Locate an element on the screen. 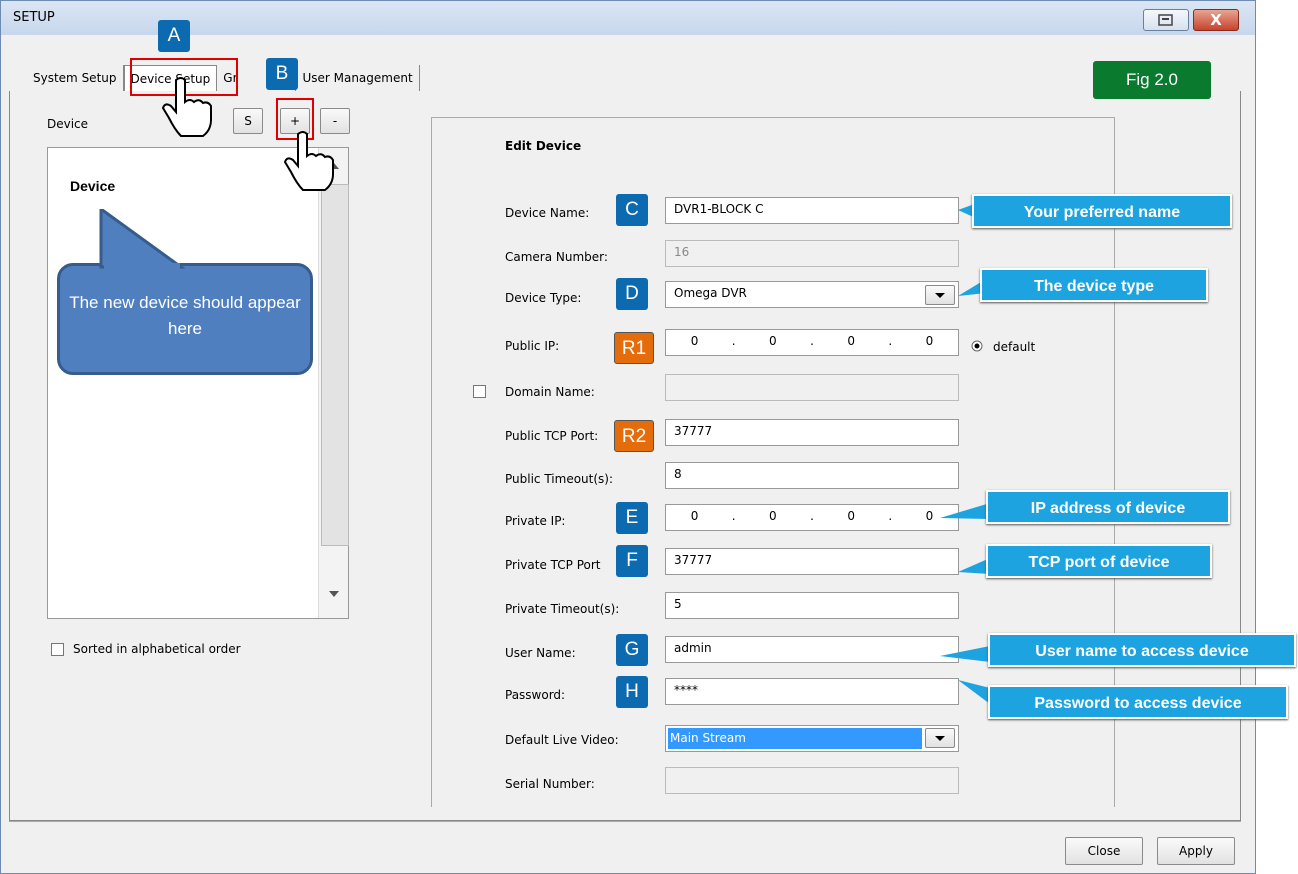 This screenshot has width=1298, height=874. domain-name-checkbox is located at coordinates (479, 391).